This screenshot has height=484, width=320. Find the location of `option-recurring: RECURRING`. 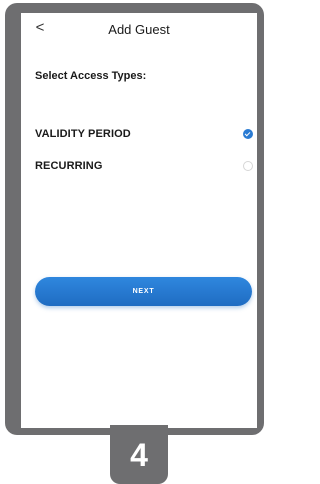

option-recurring: RECURRING is located at coordinates (144, 167).